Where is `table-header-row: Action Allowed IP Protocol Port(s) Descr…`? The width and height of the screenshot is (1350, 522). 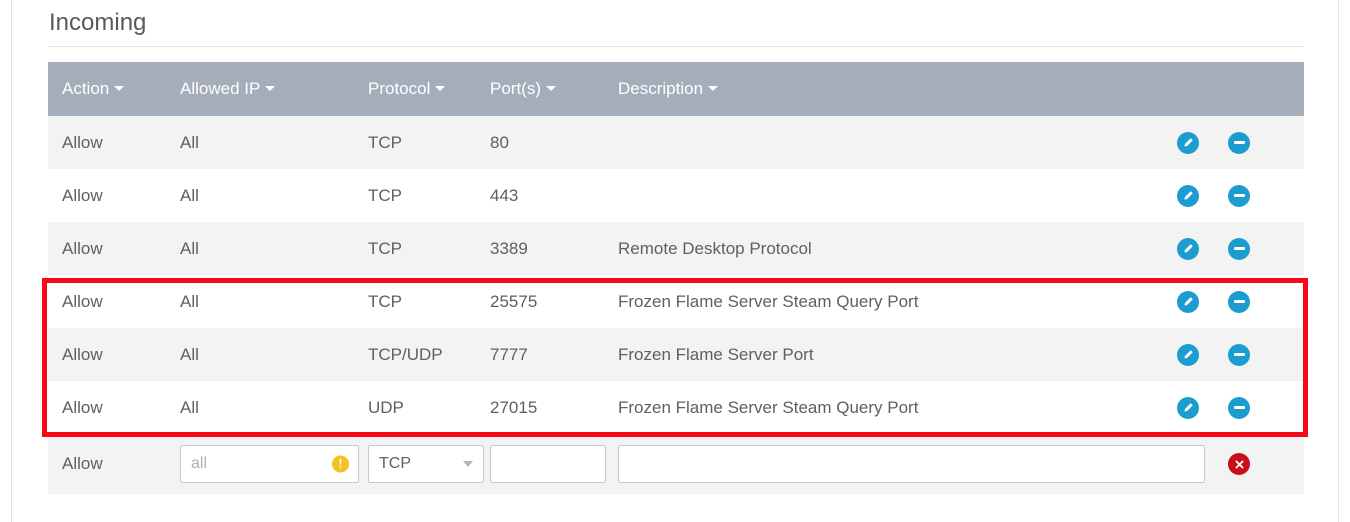 table-header-row: Action Allowed IP Protocol Port(s) Descr… is located at coordinates (676, 89).